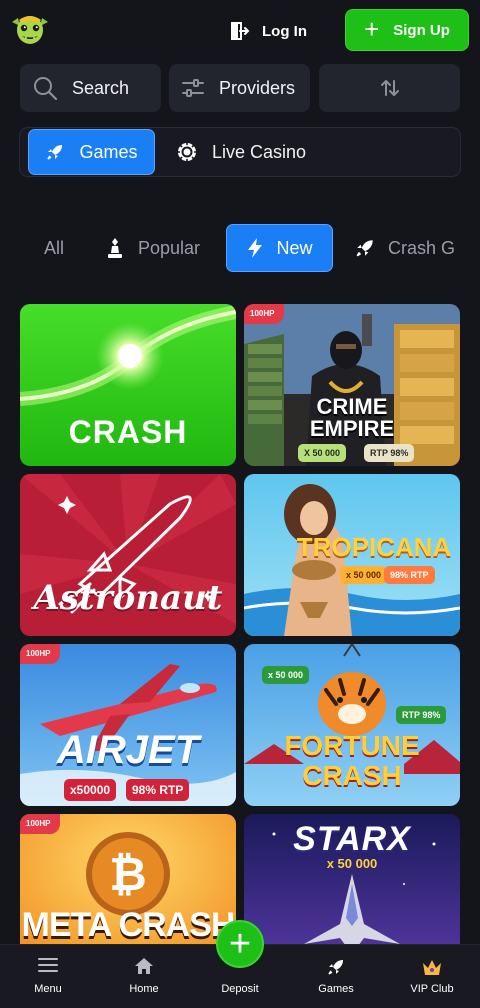 This screenshot has width=480, height=1008. I want to click on game-tile-tropicana: TROPICANA x 50 000 98% RTP, so click(352, 555).